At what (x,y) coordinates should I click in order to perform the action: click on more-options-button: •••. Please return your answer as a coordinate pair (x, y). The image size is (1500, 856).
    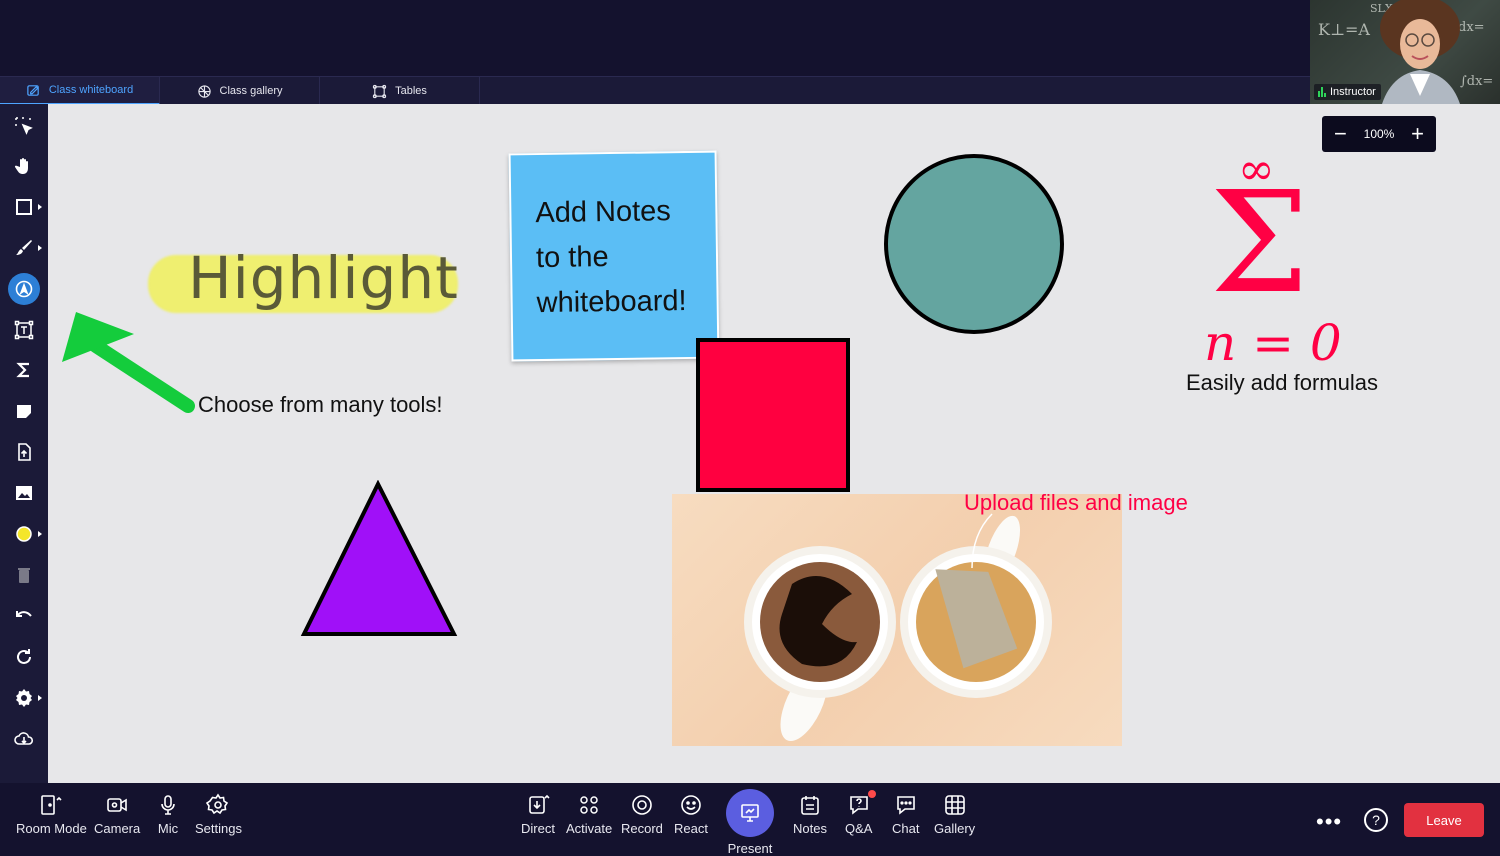
    Looking at the image, I should click on (1329, 822).